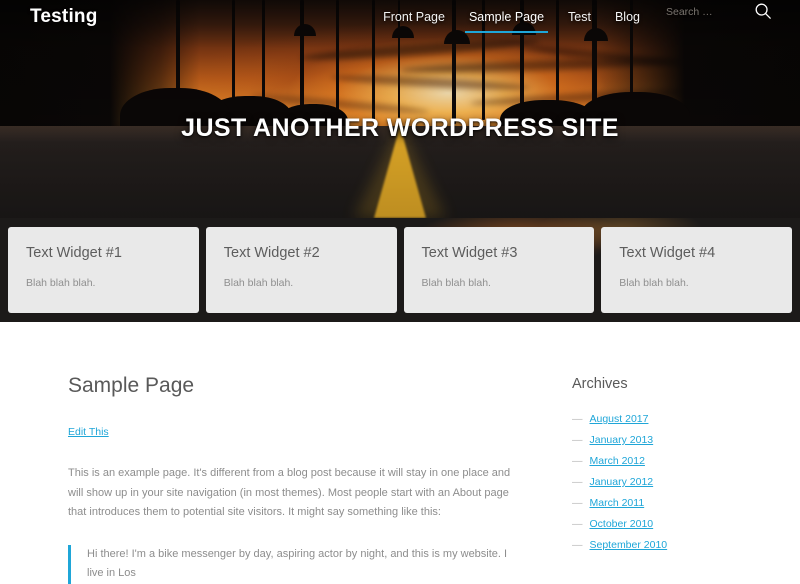 The width and height of the screenshot is (800, 584). I want to click on site-title: Testing, so click(64, 17).